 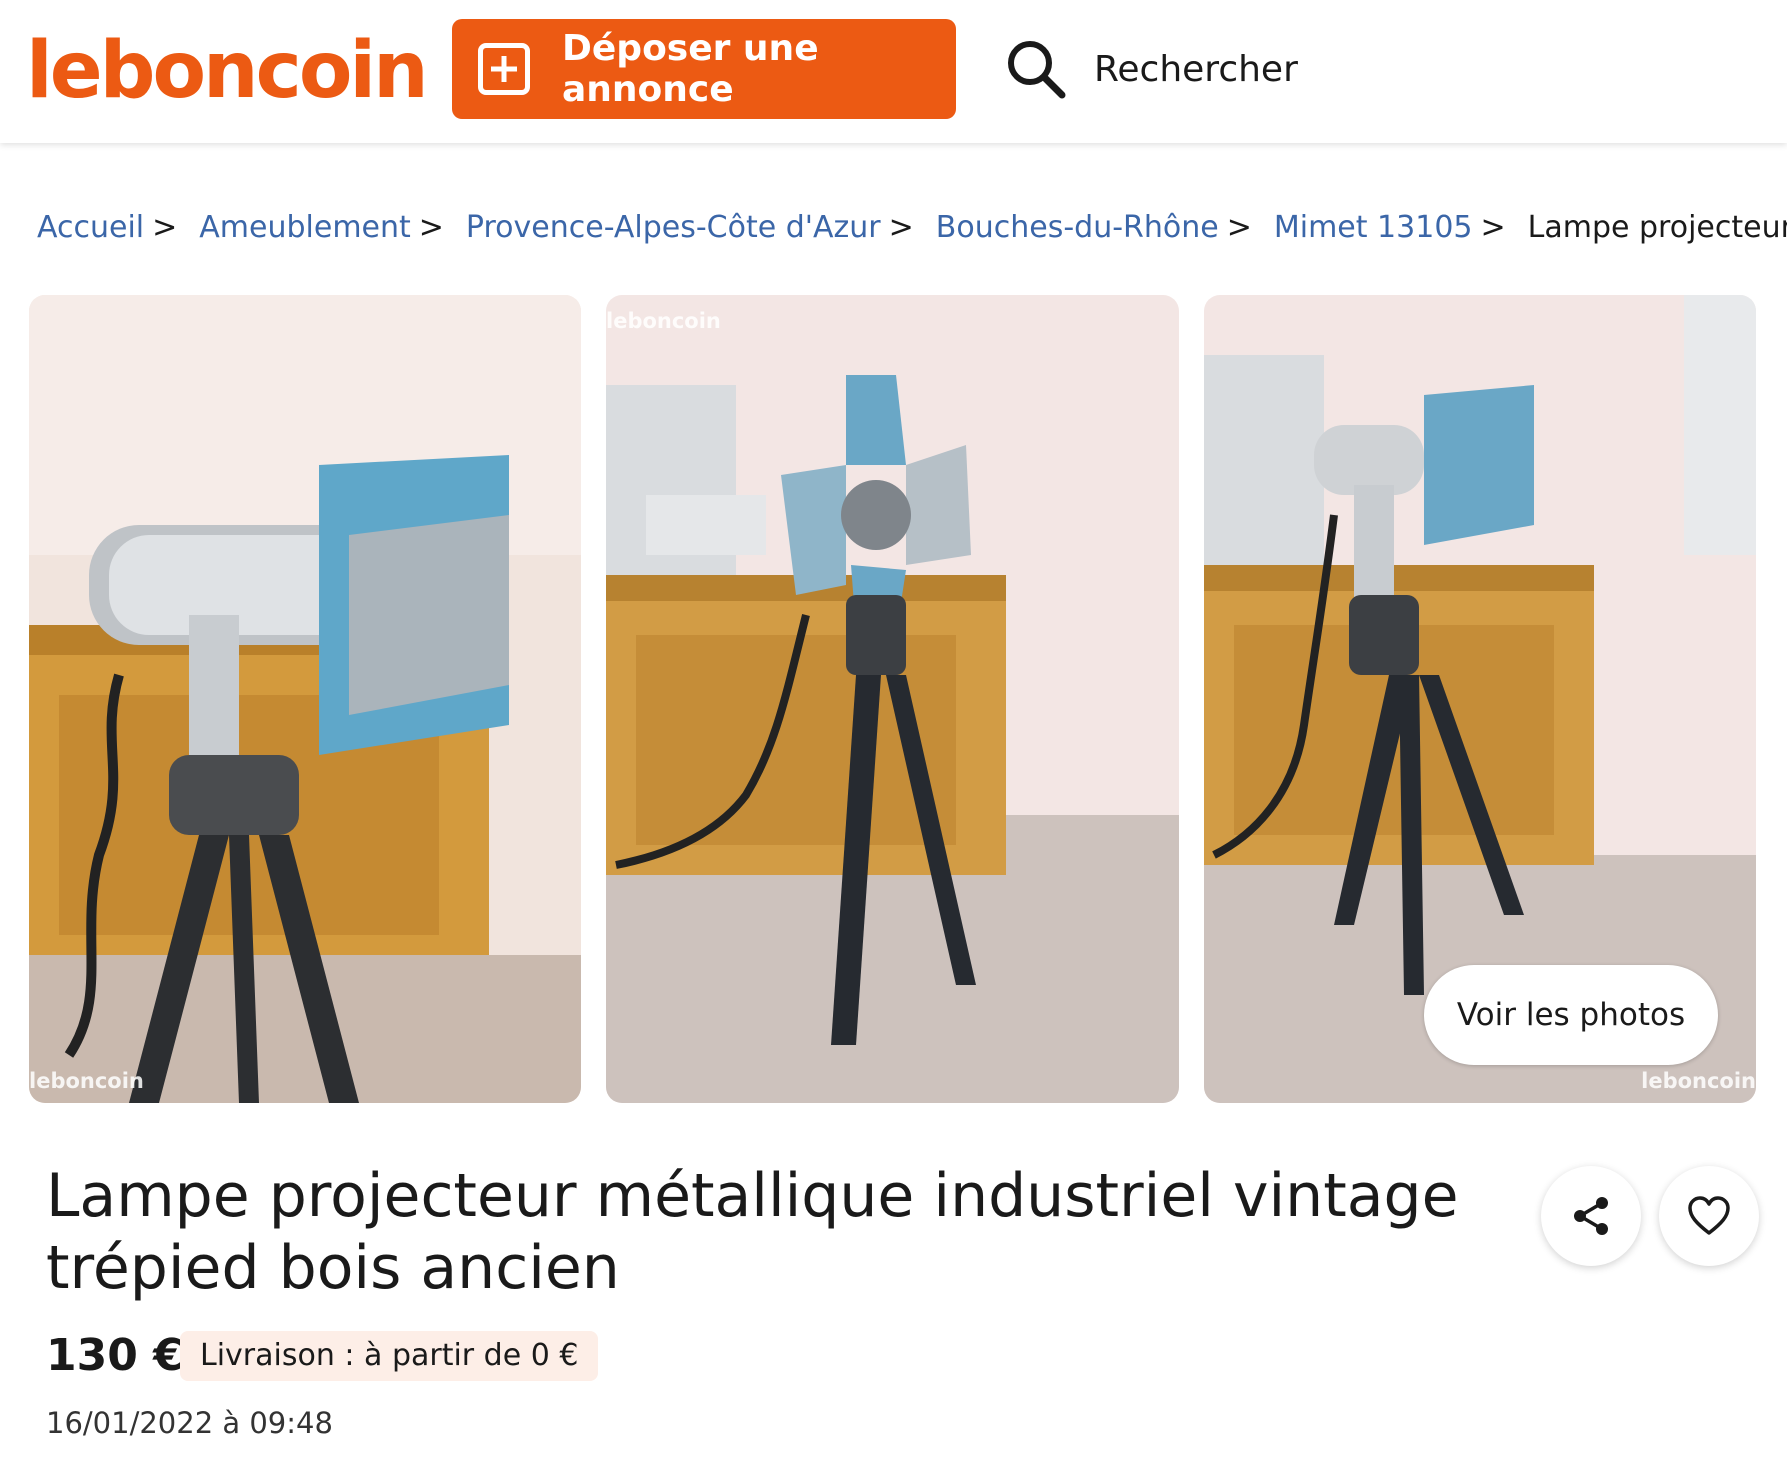 I want to click on header: leboncoin Déposer une annonce Rechercher, so click(x=893, y=71).